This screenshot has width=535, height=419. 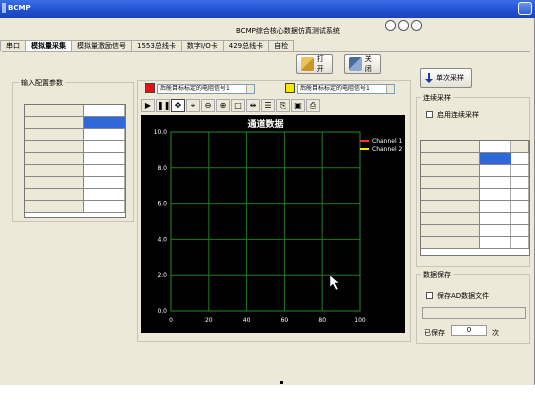 What do you see at coordinates (495, 333) in the screenshot?
I see `saved-unit-label: 次` at bounding box center [495, 333].